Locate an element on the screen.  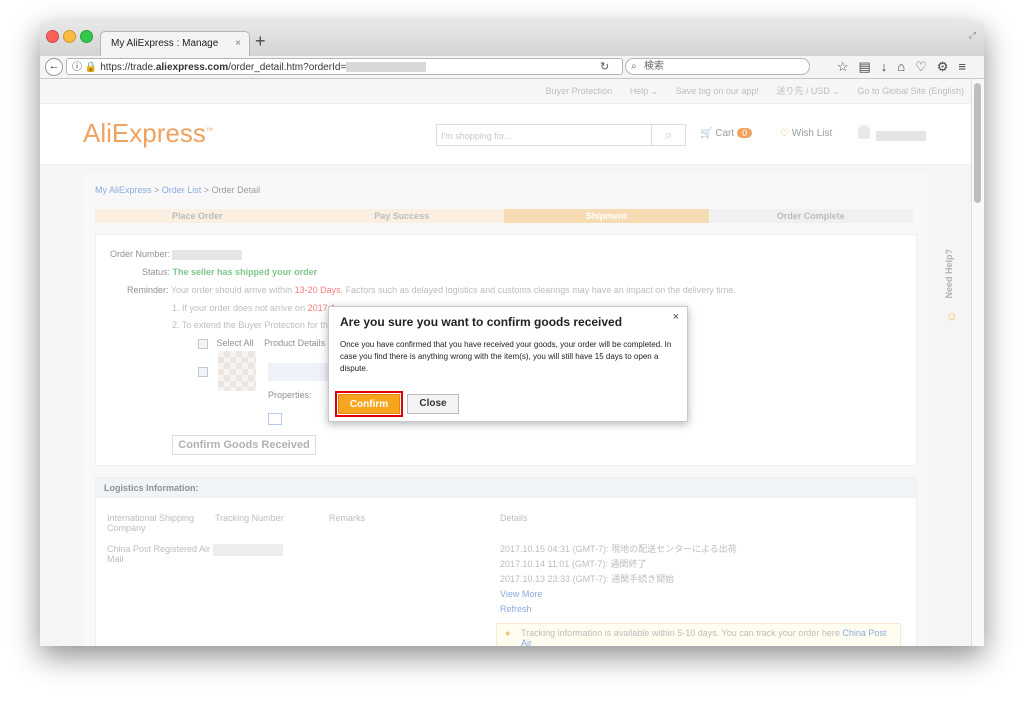
toolbar-icons: ☆▤↓⌂♡⚙≡ is located at coordinates (906, 67).